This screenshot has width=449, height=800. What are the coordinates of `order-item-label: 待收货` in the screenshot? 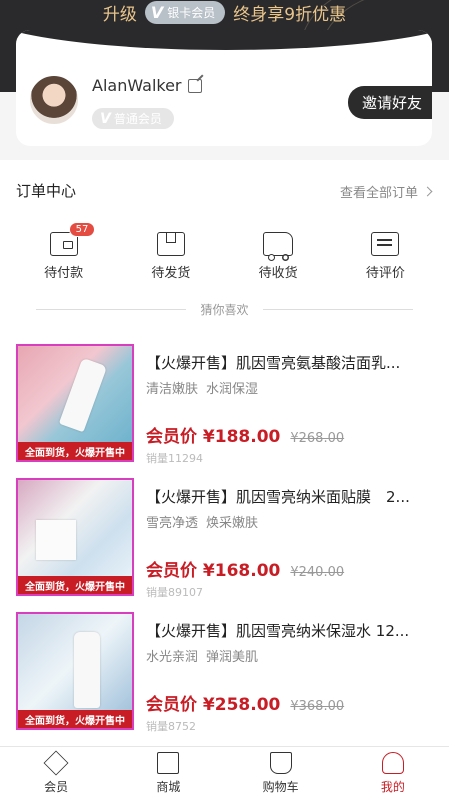 It's located at (278, 273).